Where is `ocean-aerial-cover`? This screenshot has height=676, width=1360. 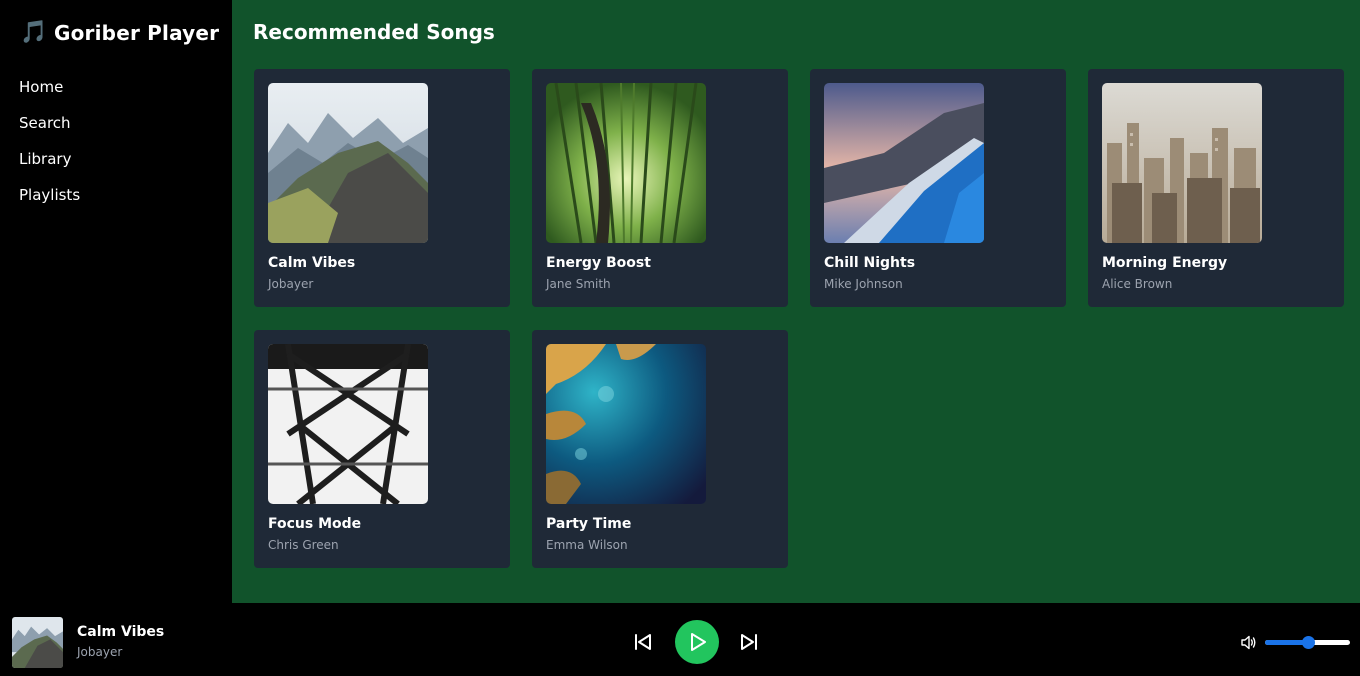
ocean-aerial-cover is located at coordinates (626, 424).